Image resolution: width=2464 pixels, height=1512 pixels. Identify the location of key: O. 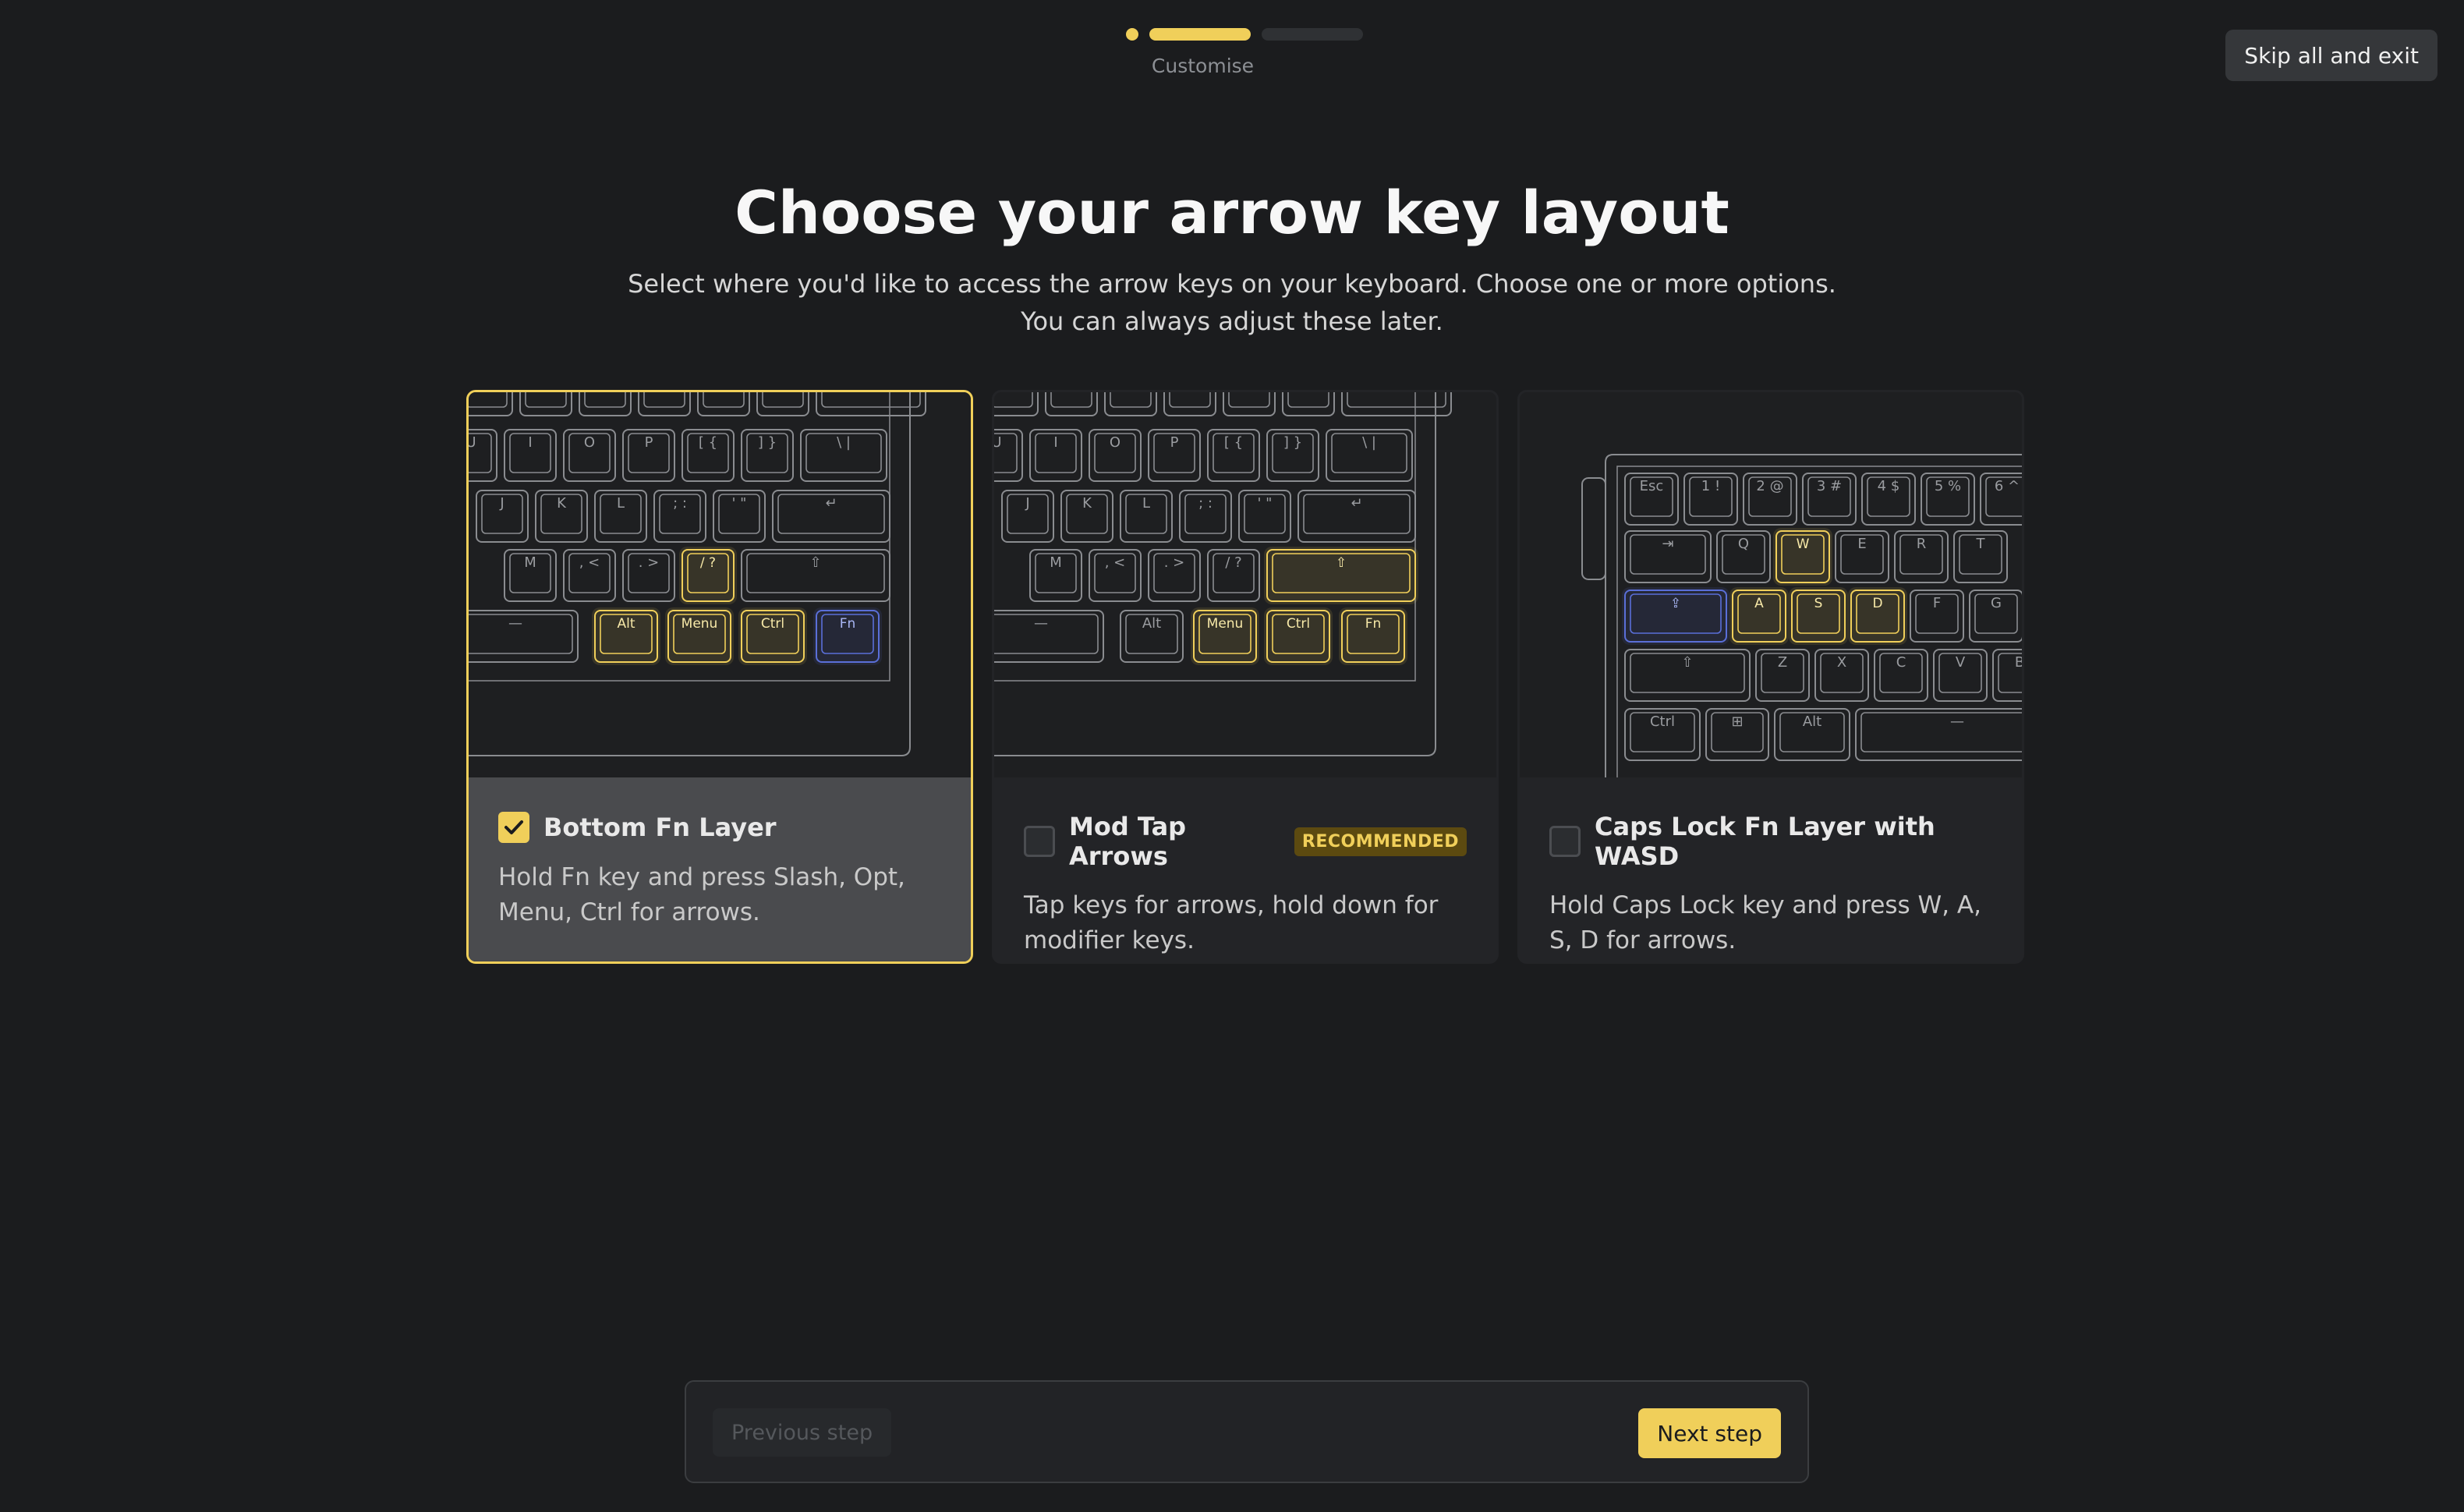
(590, 456).